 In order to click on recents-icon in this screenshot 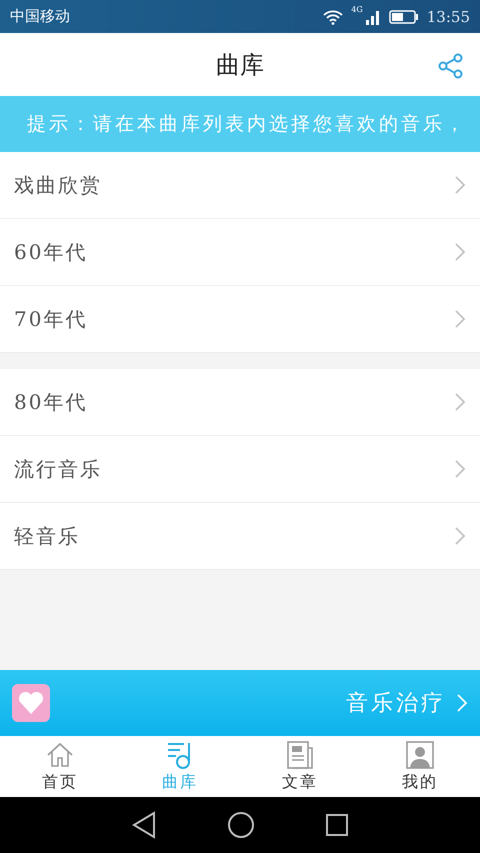, I will do `click(337, 825)`.